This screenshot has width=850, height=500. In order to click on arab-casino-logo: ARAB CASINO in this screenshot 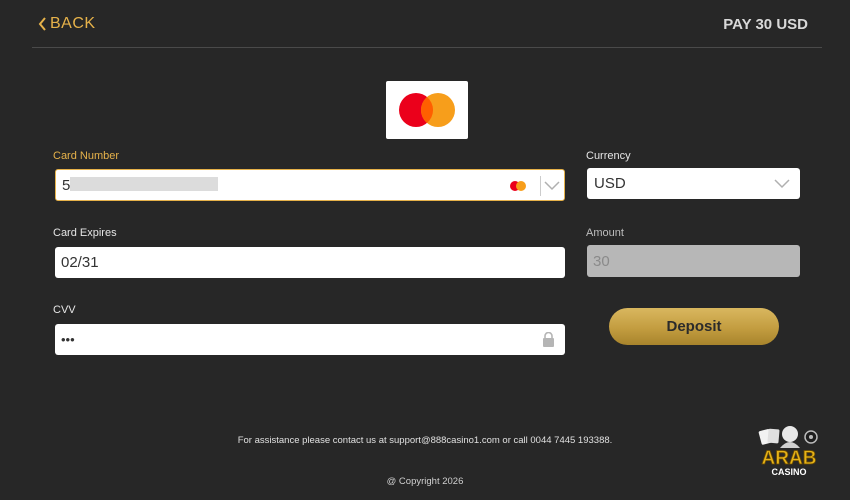, I will do `click(789, 450)`.